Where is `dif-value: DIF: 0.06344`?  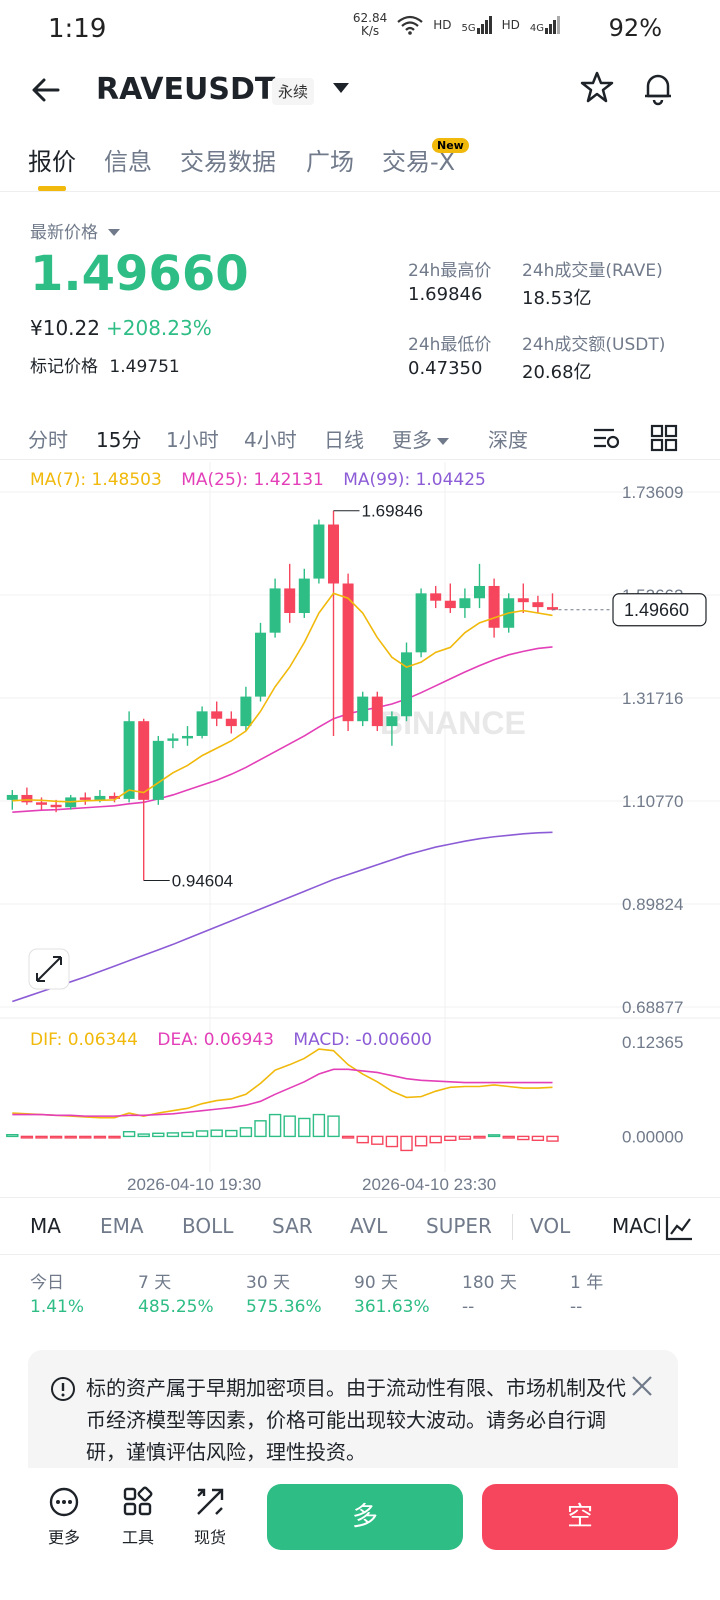 dif-value: DIF: 0.06344 is located at coordinates (84, 1040).